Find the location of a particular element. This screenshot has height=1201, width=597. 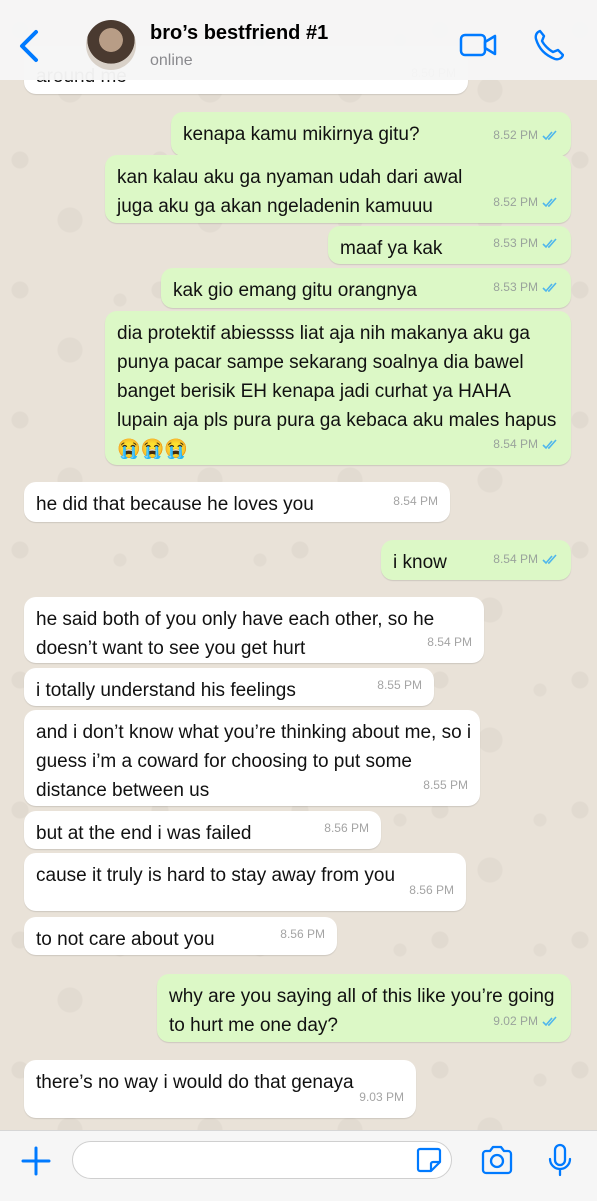

outgoing-message: kenapa kamu mikirnya gitu? 8.52 PM is located at coordinates (371, 134).